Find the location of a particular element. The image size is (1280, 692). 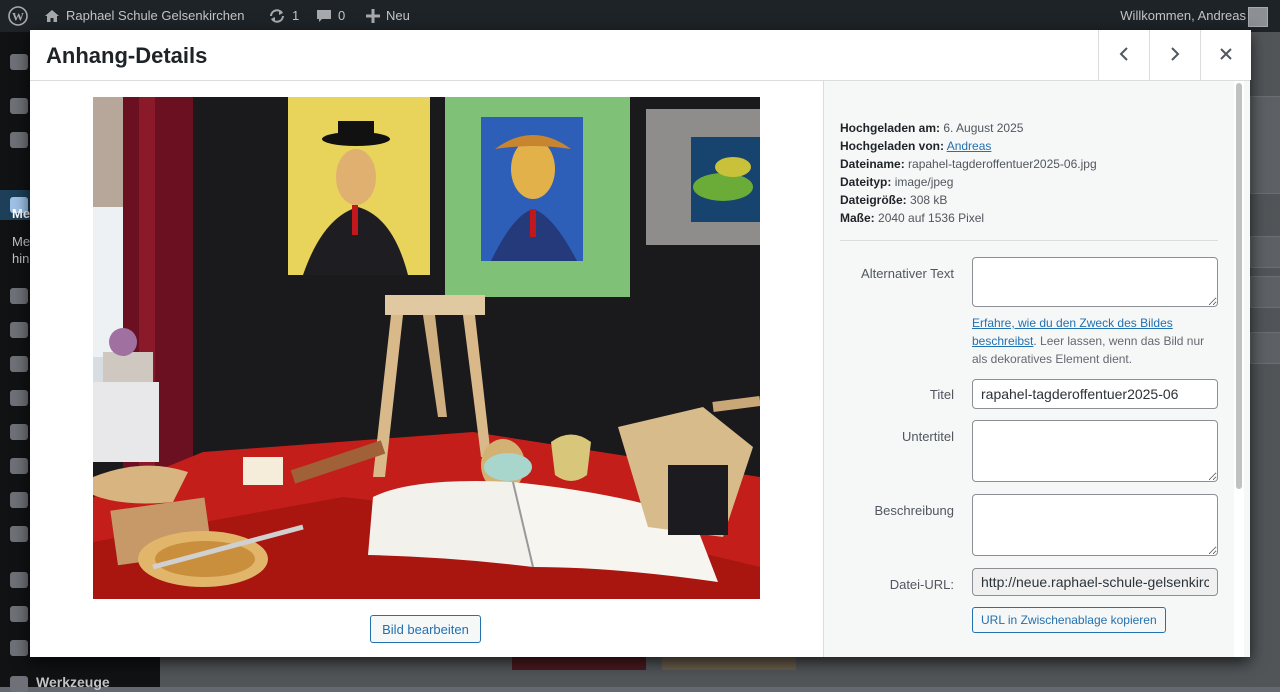

alt-text-field is located at coordinates (1095, 282).